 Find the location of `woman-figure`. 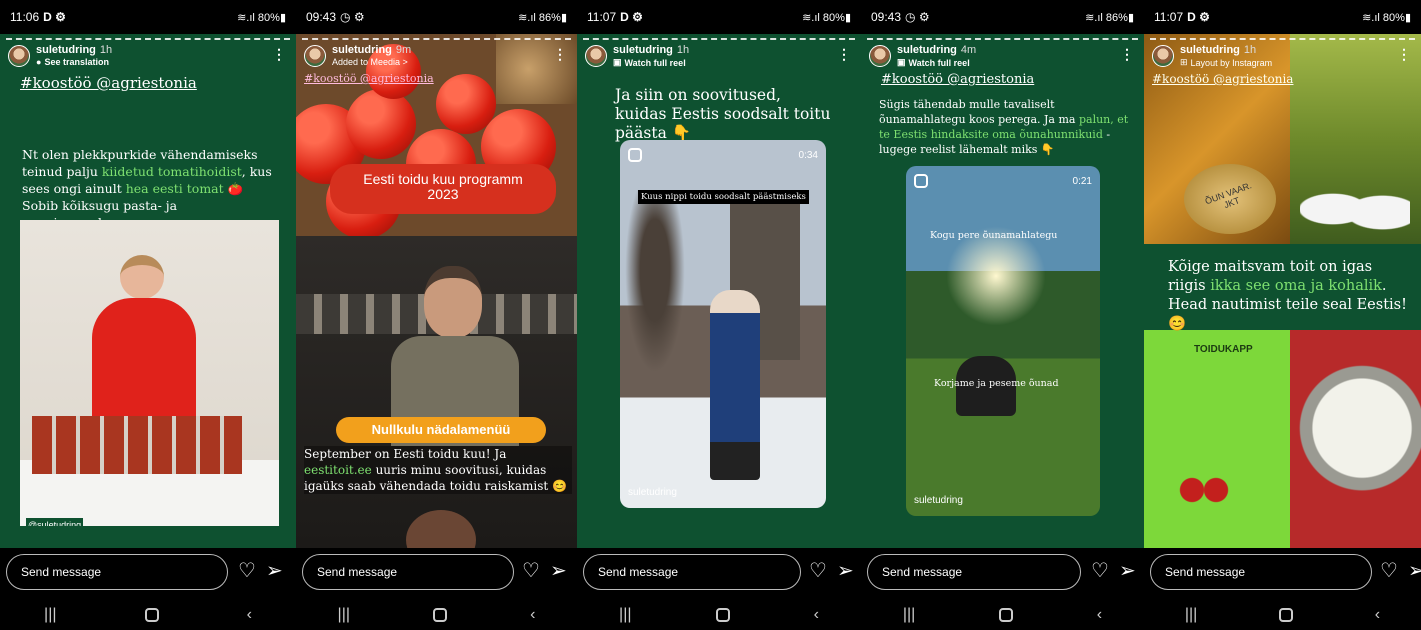

woman-figure is located at coordinates (142, 277).